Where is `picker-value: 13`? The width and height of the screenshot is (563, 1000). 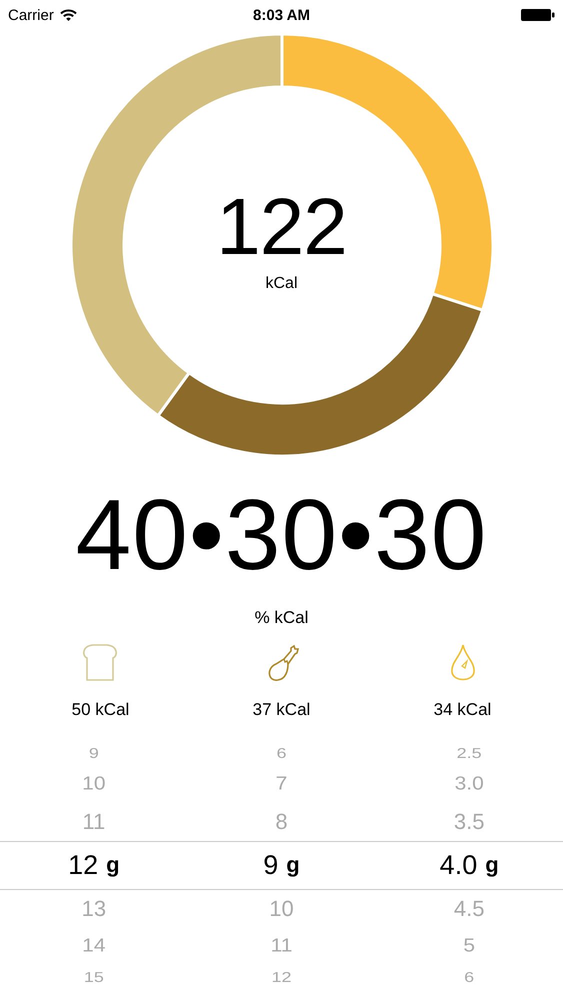
picker-value: 13 is located at coordinates (94, 909).